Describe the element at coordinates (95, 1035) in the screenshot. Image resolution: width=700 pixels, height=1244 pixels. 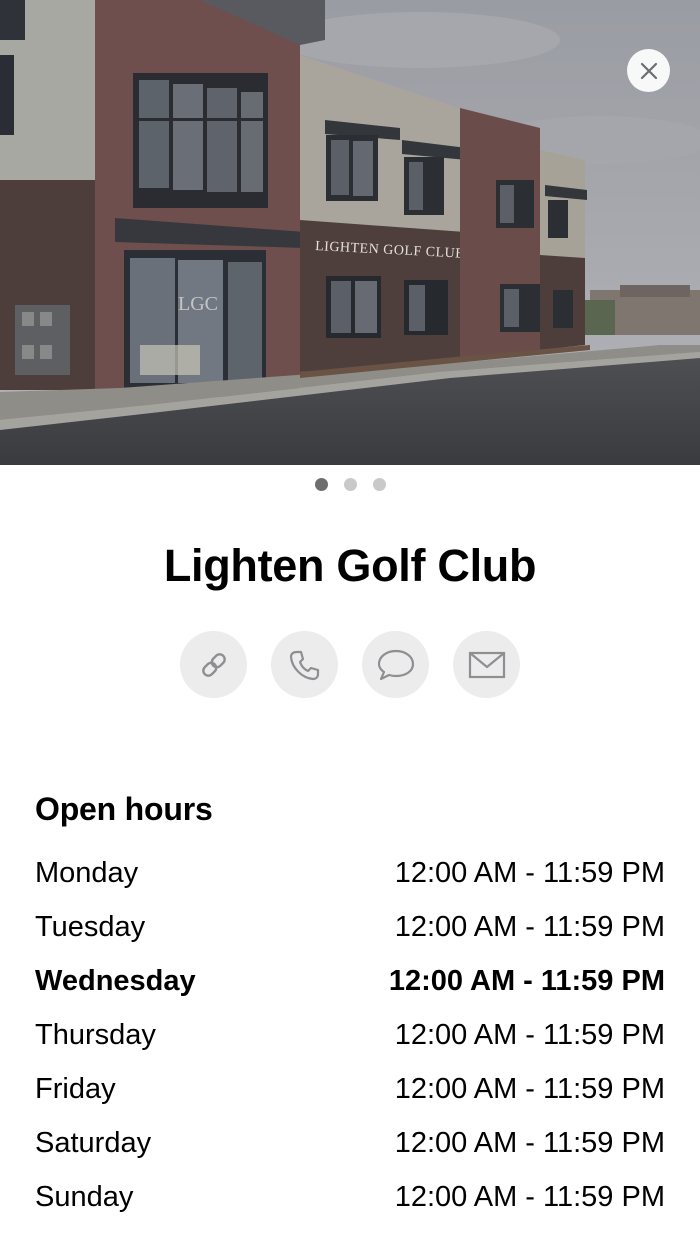
I see `day-label: Thursday` at that location.